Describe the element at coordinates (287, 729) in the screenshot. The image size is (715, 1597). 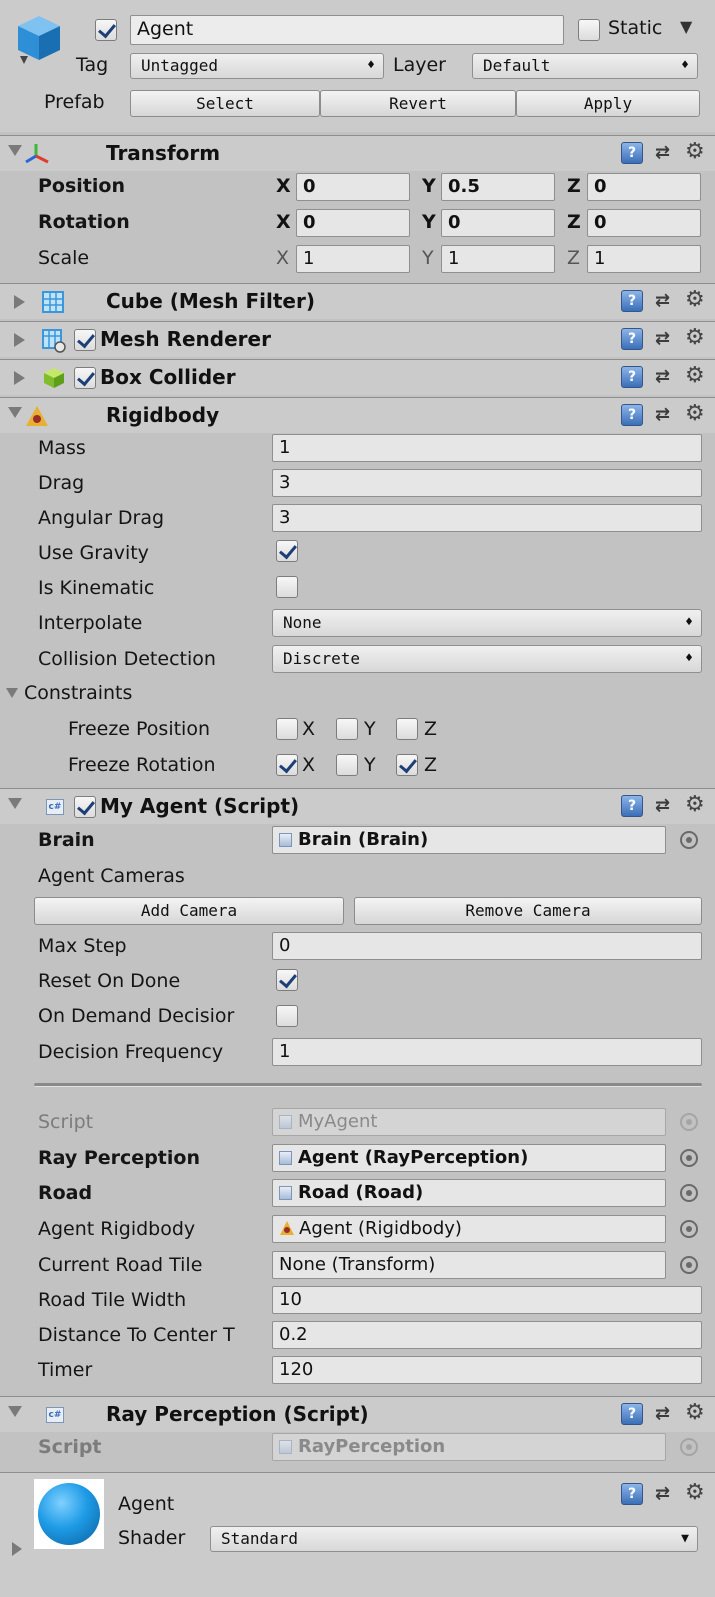
I see `freeze-position-x-checkbox` at that location.